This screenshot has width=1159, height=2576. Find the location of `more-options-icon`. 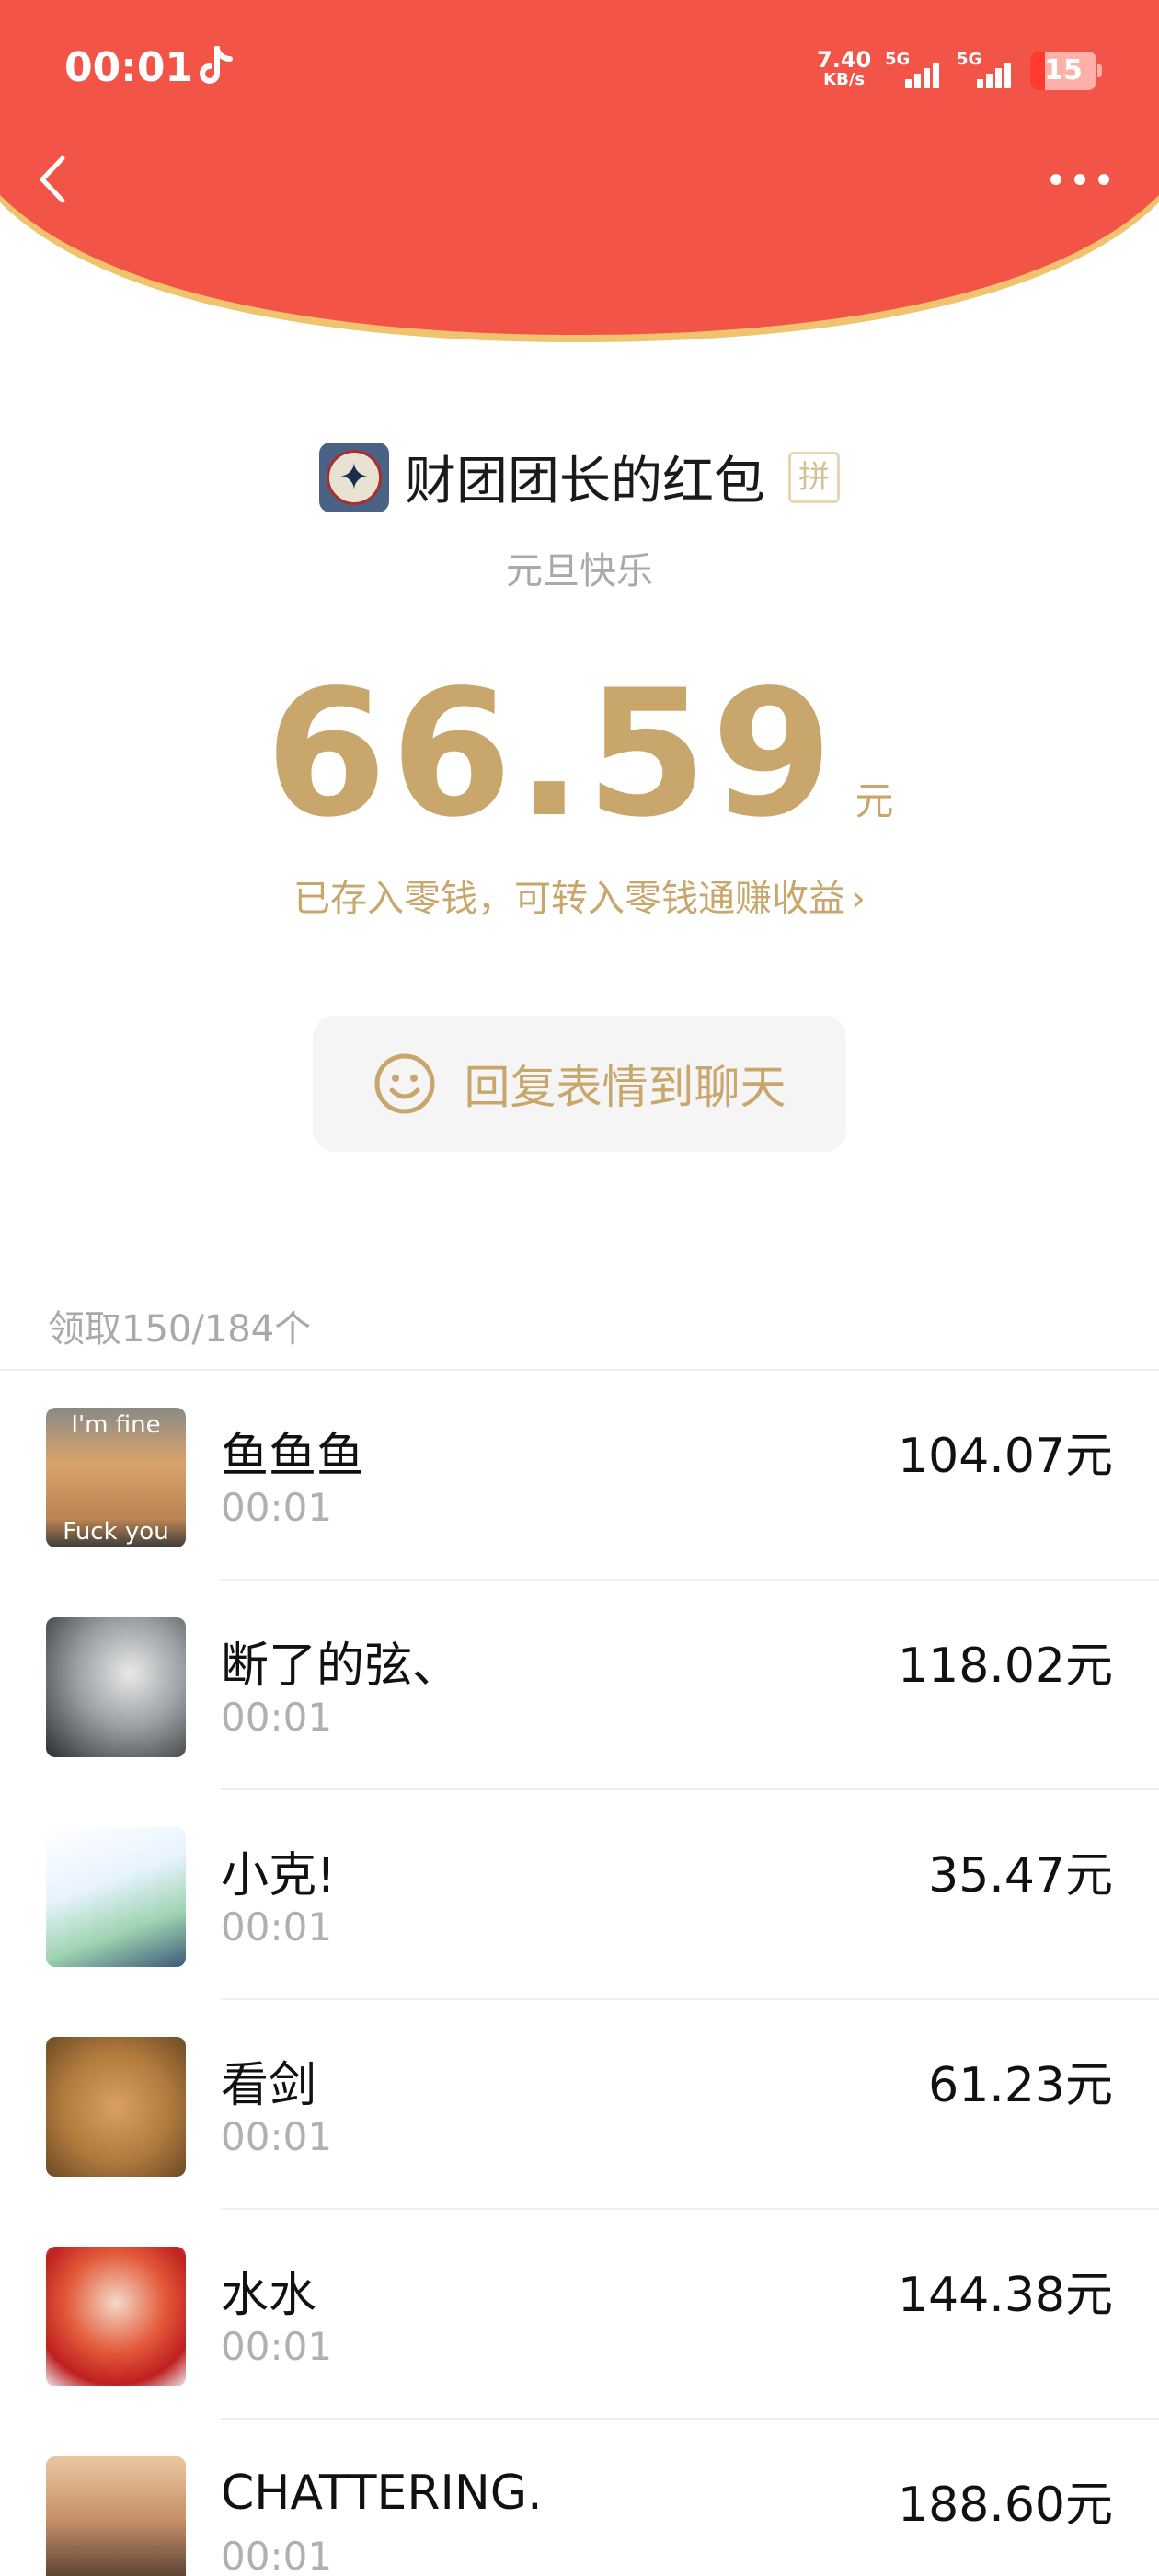

more-options-icon is located at coordinates (1080, 179).